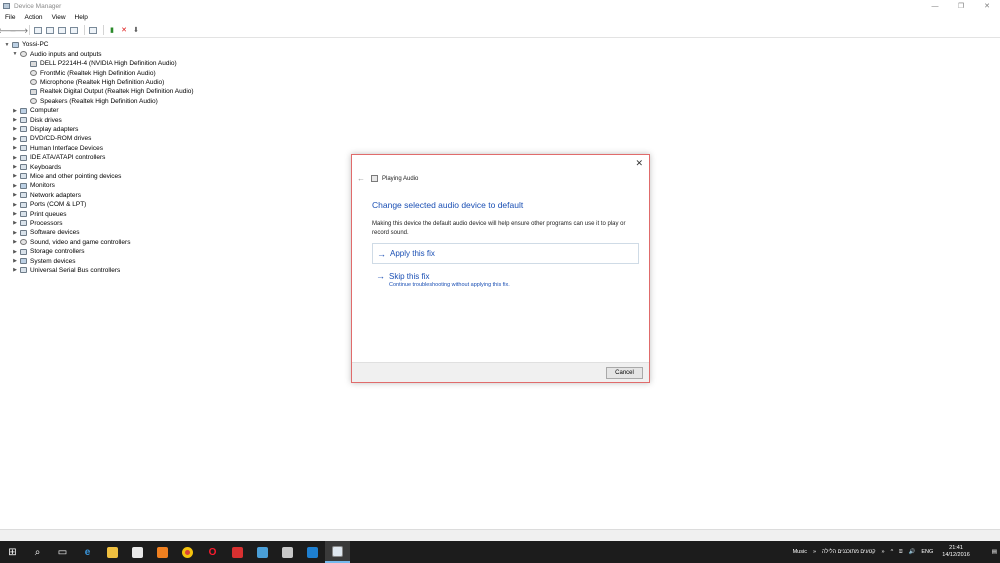 The width and height of the screenshot is (1000, 563). Describe the element at coordinates (37, 223) in the screenshot. I see `tree-category-processors: ▶ Processors` at that location.